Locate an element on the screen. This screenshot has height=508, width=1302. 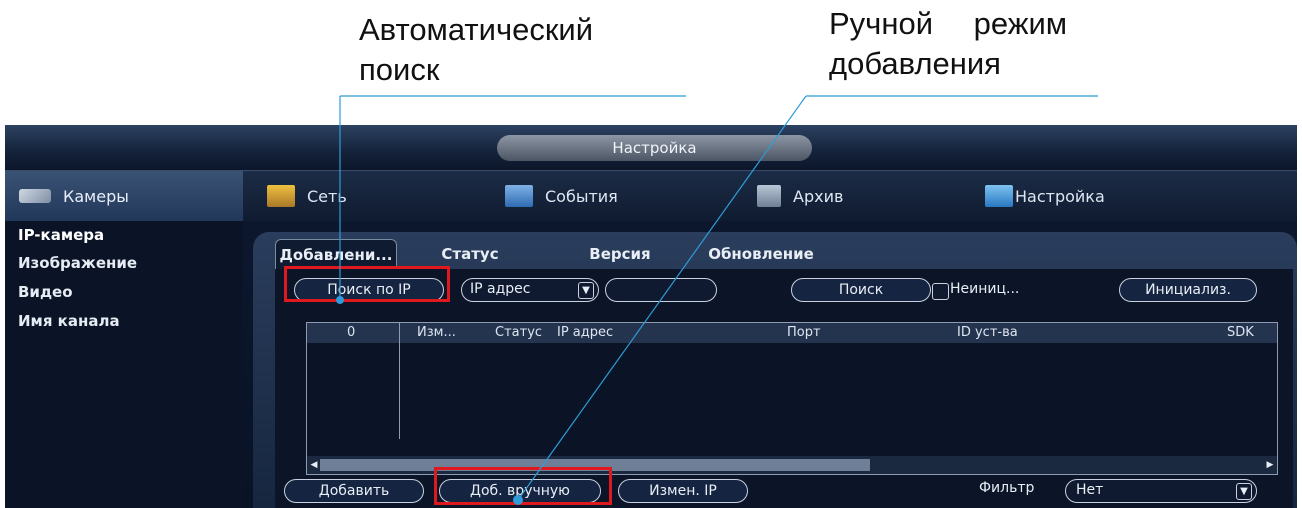
network-icon is located at coordinates (281, 196).